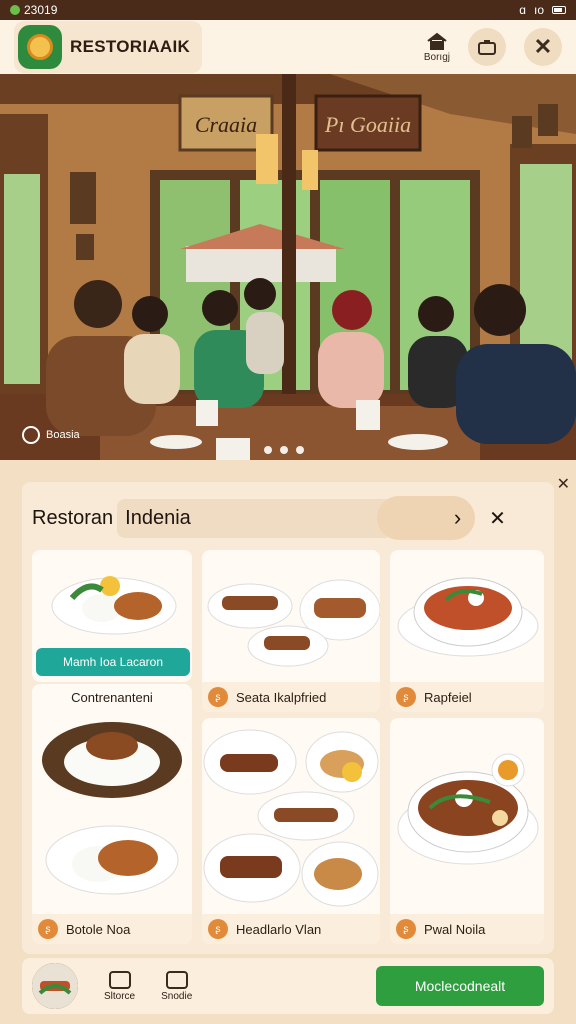 The height and width of the screenshot is (1024, 576). I want to click on dish-label: ʂ Headlarlo Vlan, so click(291, 929).